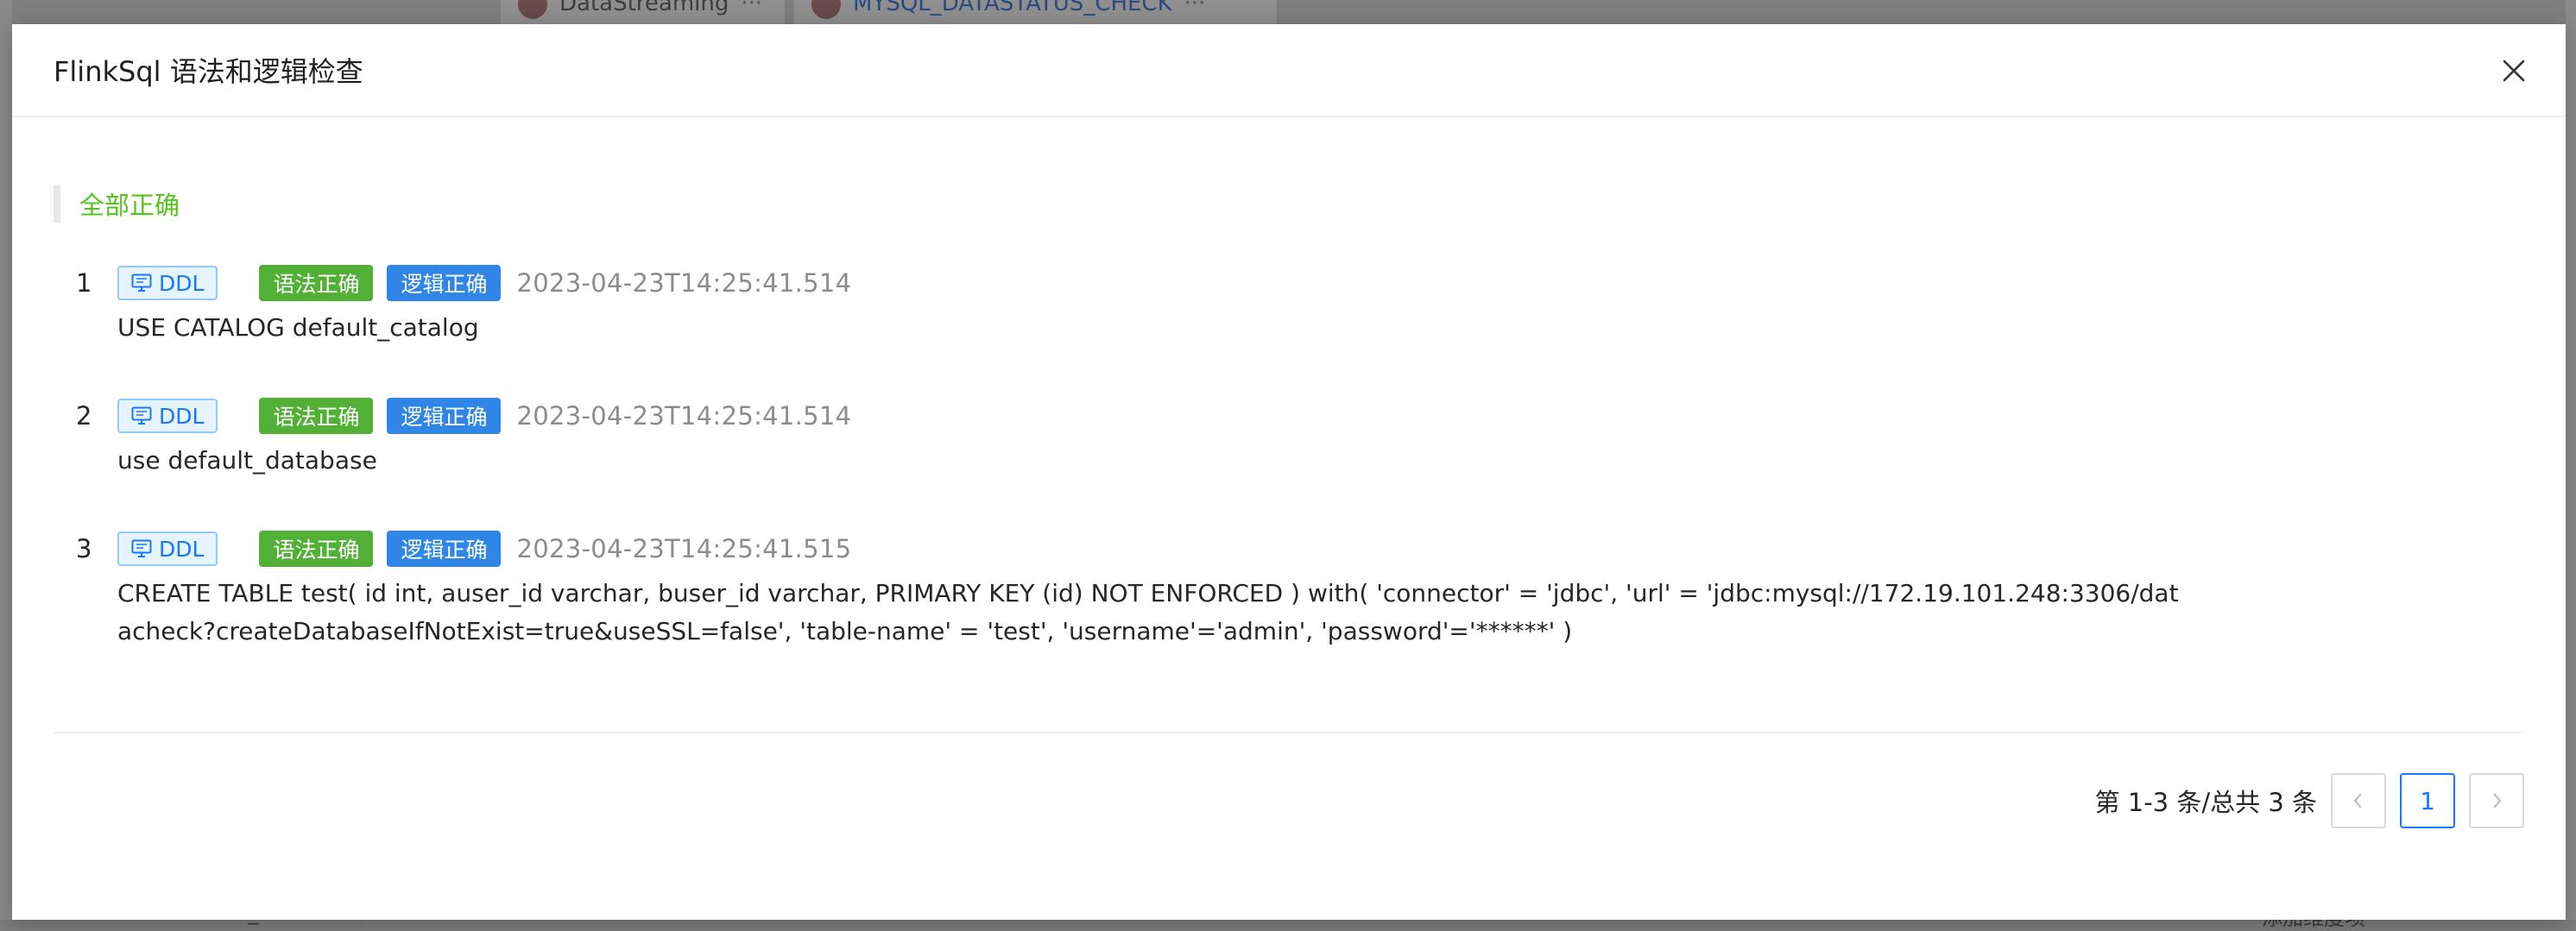 This screenshot has height=931, width=2576. What do you see at coordinates (2205, 802) in the screenshot?
I see `pagination-total: 第 1-3 条/总共 3 条` at bounding box center [2205, 802].